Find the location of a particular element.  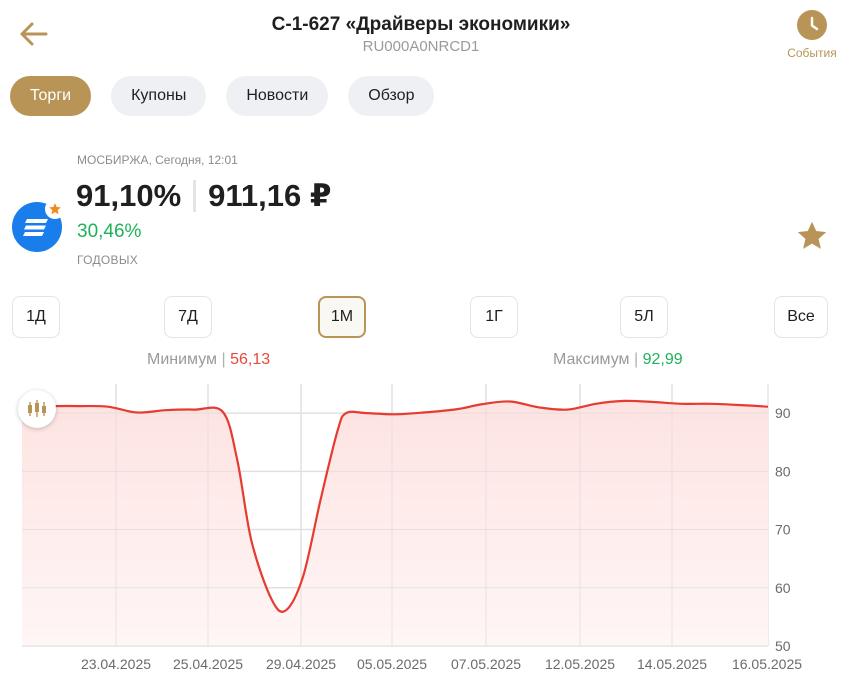

tab-overview: Обзор is located at coordinates (391, 96).